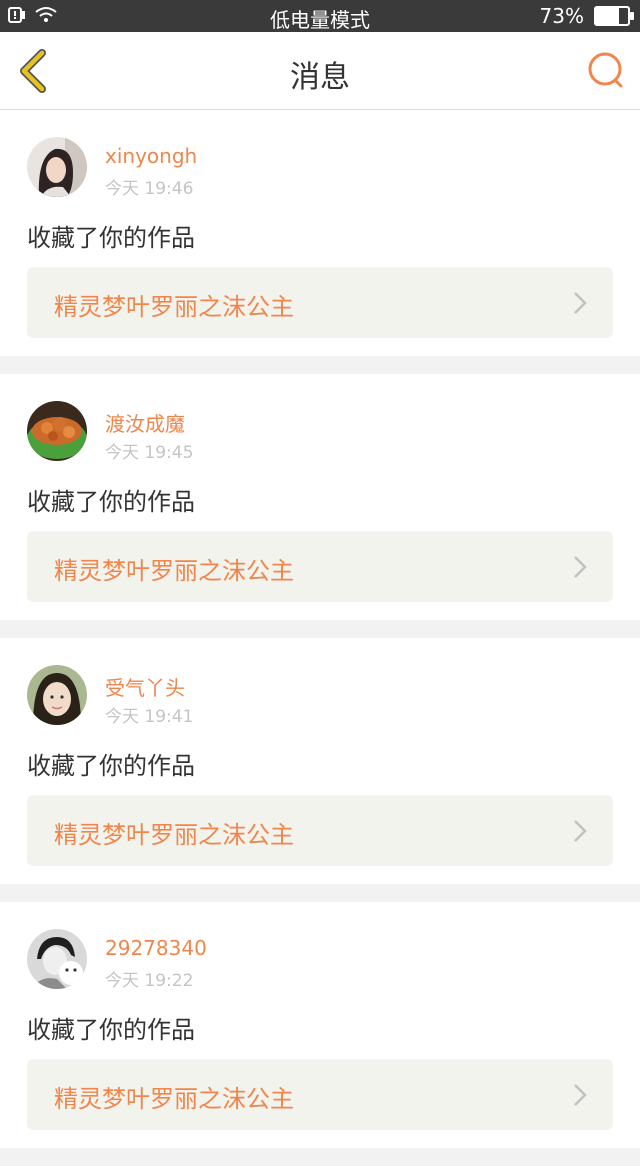 This screenshot has height=1166, width=640. What do you see at coordinates (156, 948) in the screenshot?
I see `username: 29278340` at bounding box center [156, 948].